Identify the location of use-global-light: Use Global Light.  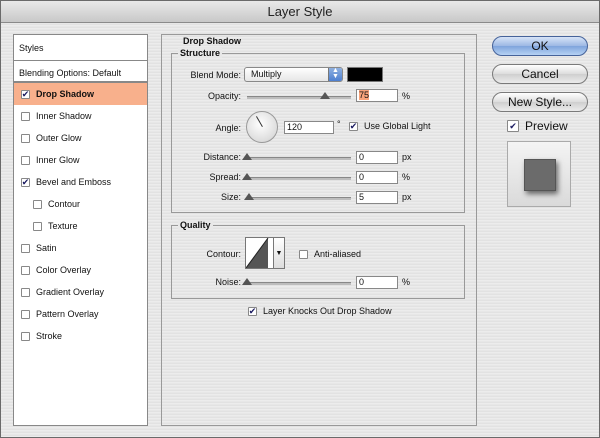
(390, 126).